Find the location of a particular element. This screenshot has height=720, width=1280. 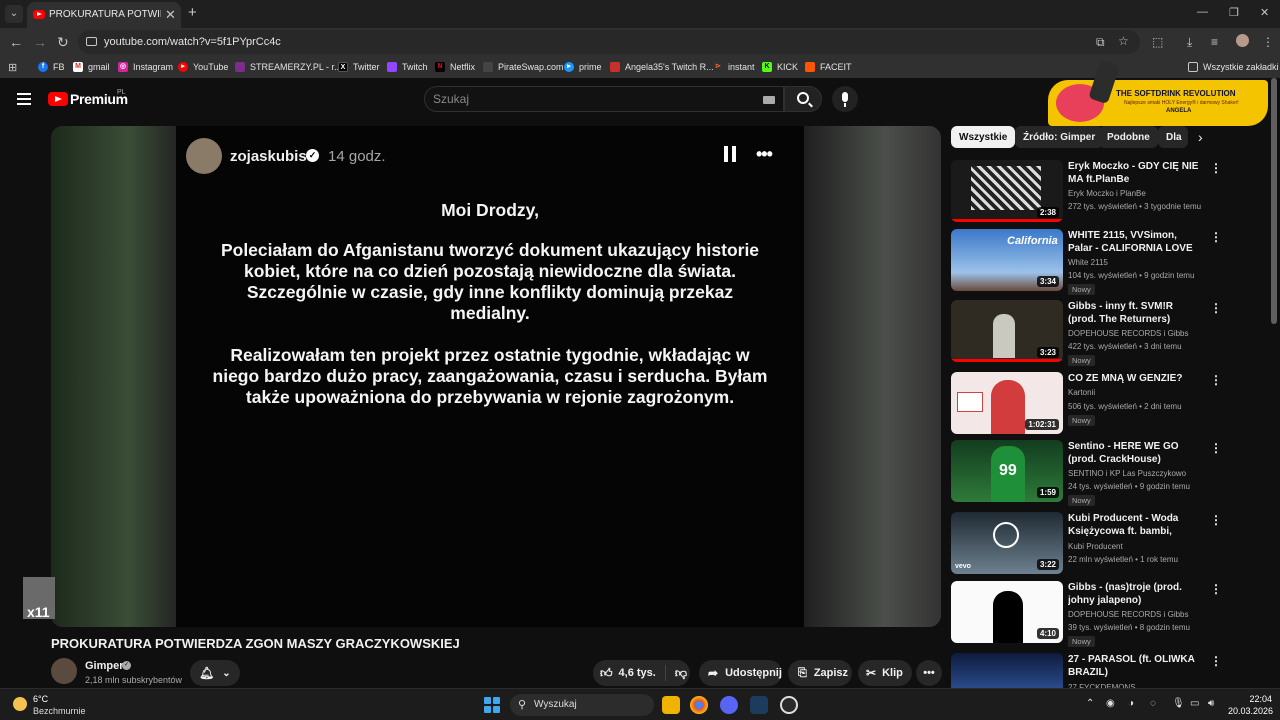

channel-name: Gimper is located at coordinates (104, 666).